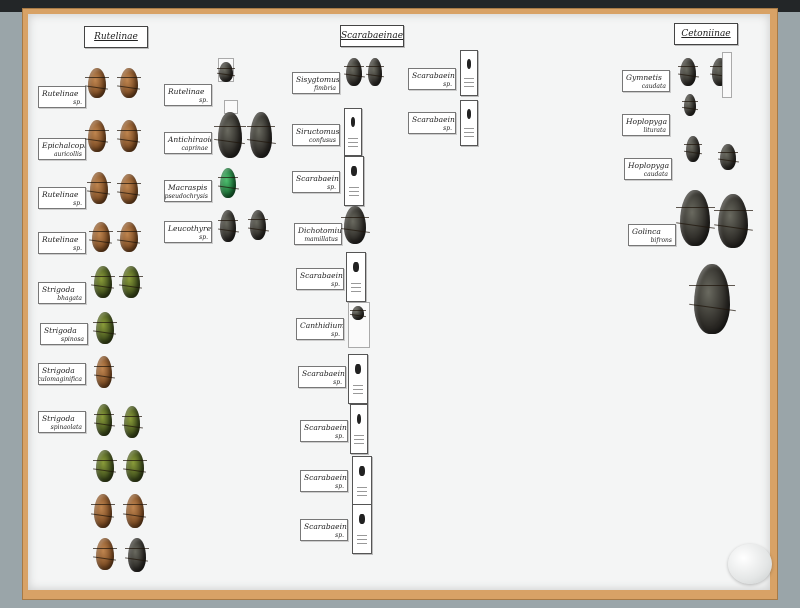 This screenshot has width=800, height=608. What do you see at coordinates (62, 374) in the screenshot?
I see `specimen-label: Strigodaparvasculomaginifica` at bounding box center [62, 374].